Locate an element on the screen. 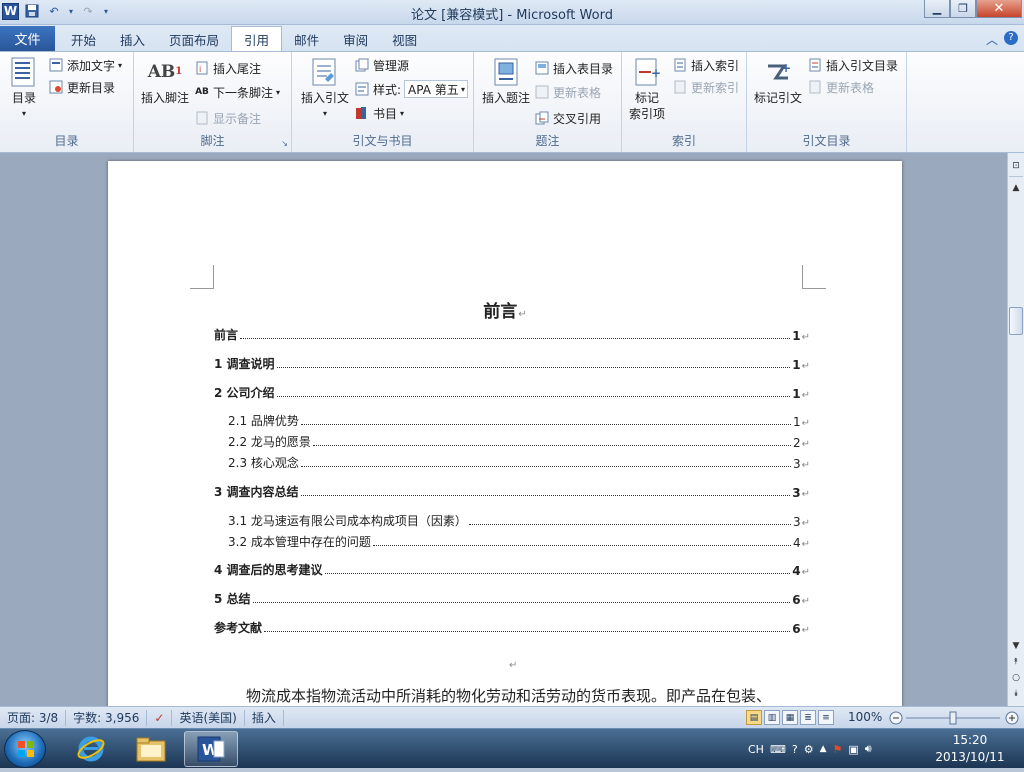 This screenshot has height=772, width=1024. footnote-icon: AB 1 is located at coordinates (165, 72).